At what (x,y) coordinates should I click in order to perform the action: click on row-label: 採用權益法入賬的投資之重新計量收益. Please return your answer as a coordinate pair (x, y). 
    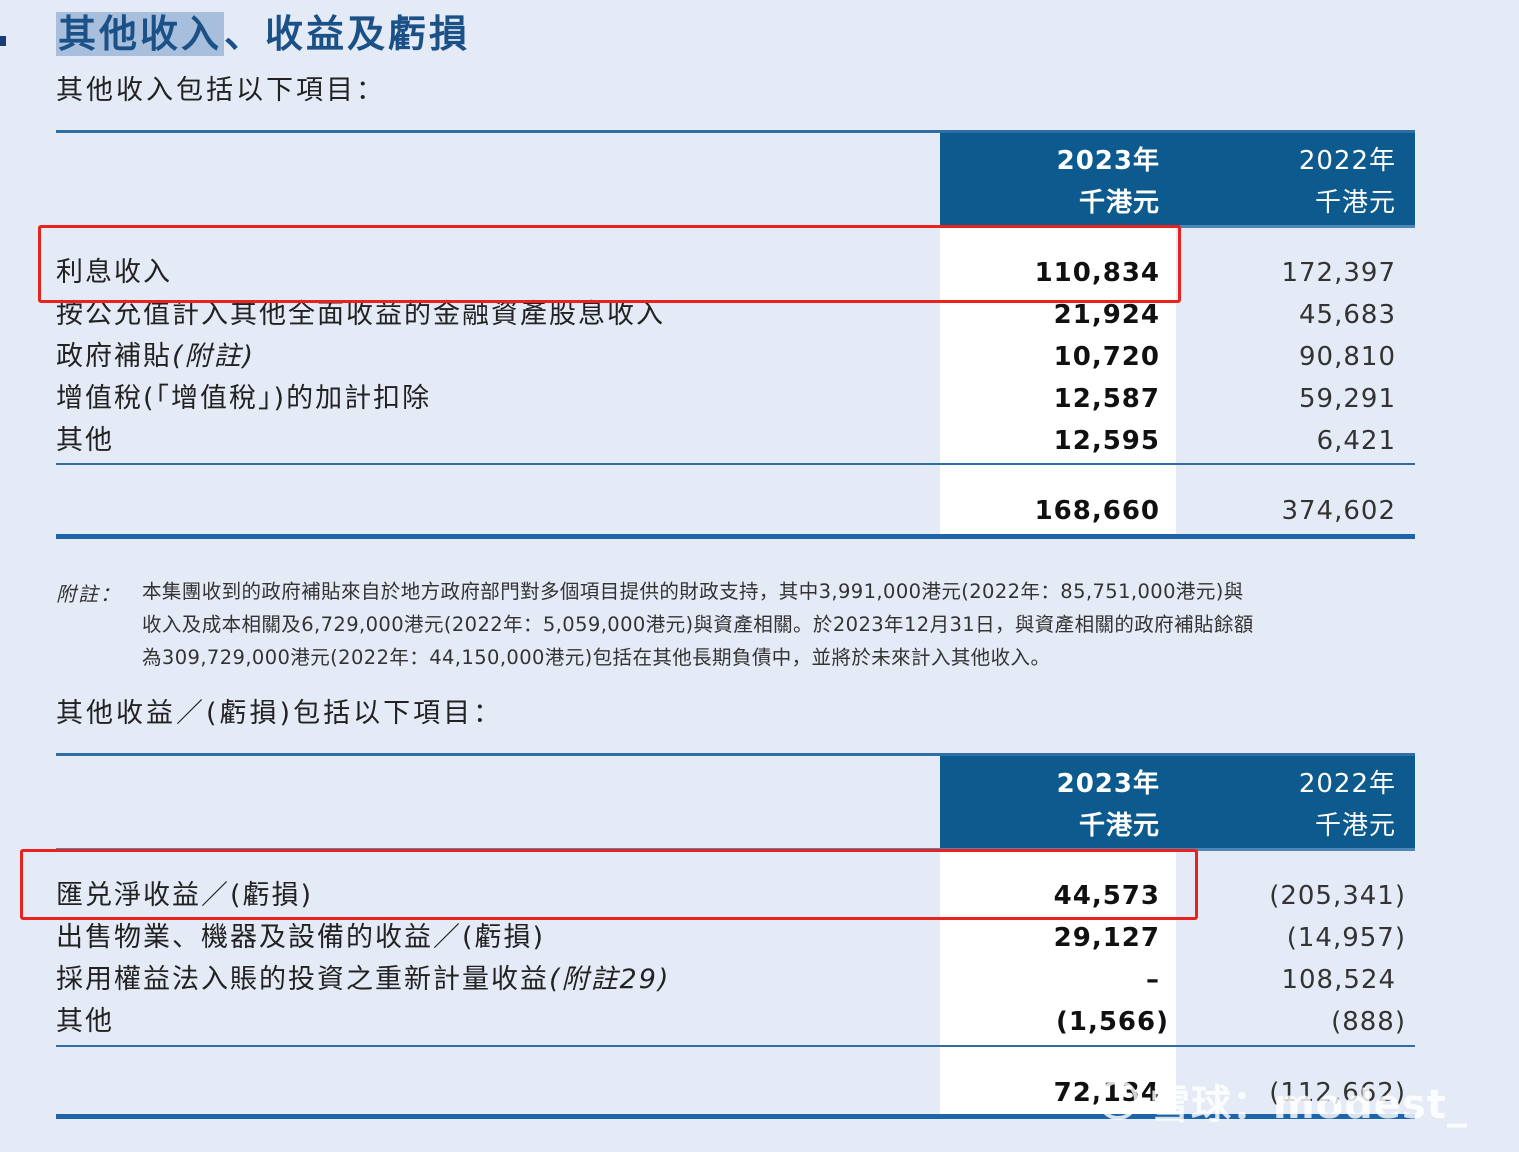
    Looking at the image, I should click on (302, 979).